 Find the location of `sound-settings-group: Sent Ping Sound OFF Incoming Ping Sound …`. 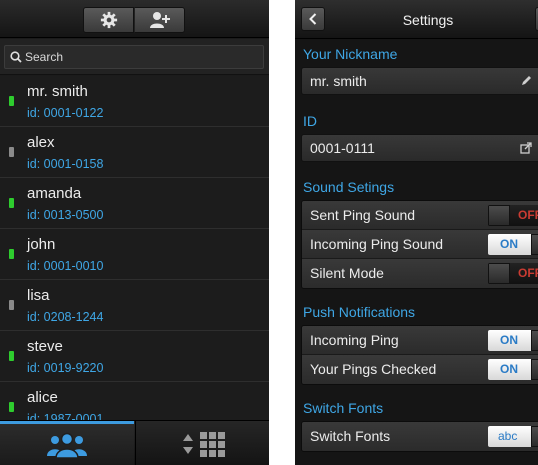

sound-settings-group: Sent Ping Sound OFF Incoming Ping Sound … is located at coordinates (419, 244).